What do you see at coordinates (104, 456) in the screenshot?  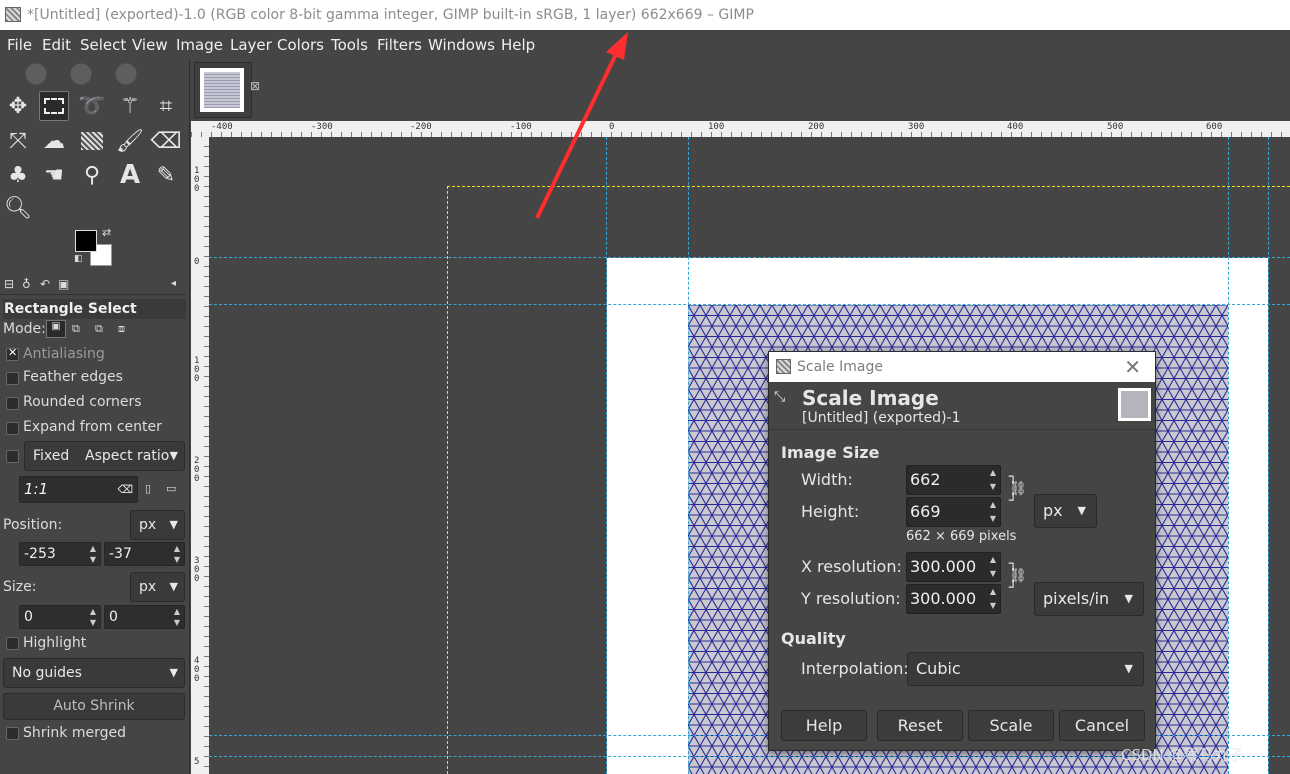 I see `fixed-aspect-combo: Fixed Aspect ratio ▼` at bounding box center [104, 456].